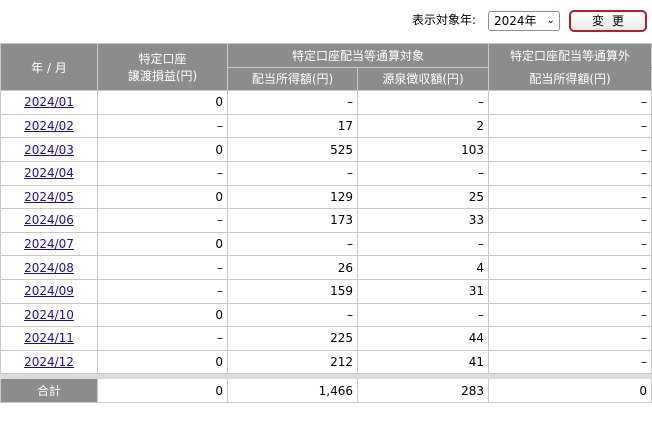  What do you see at coordinates (292, 220) in the screenshot?
I see `dividend-cell: 173` at bounding box center [292, 220].